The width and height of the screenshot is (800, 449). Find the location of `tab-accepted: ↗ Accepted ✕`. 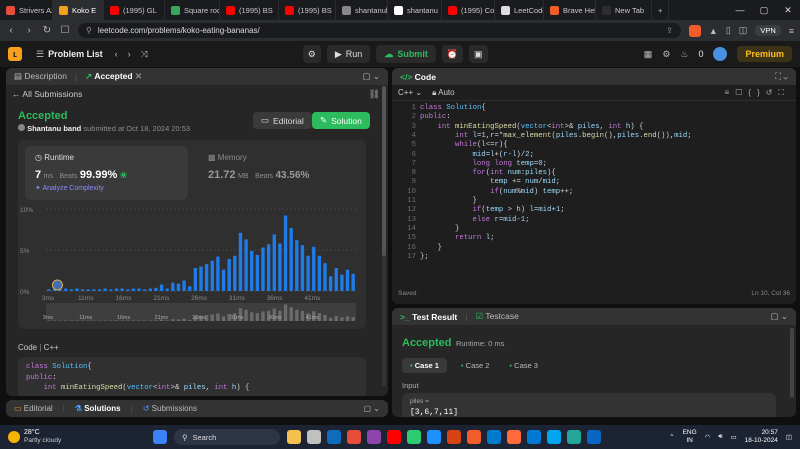

tab-accepted: ↗ Accepted ✕ is located at coordinates (113, 76).